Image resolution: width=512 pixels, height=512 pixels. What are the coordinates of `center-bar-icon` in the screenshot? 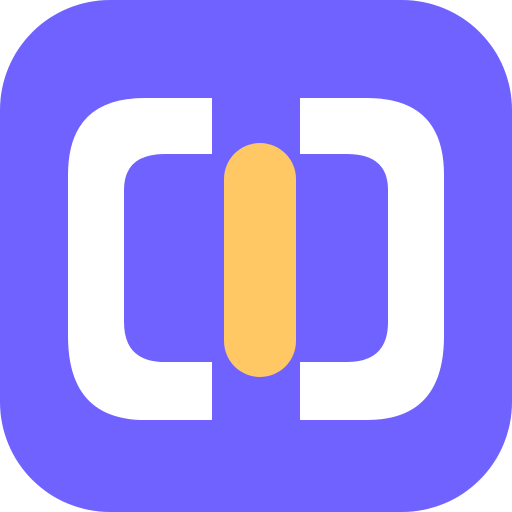 It's located at (260, 260).